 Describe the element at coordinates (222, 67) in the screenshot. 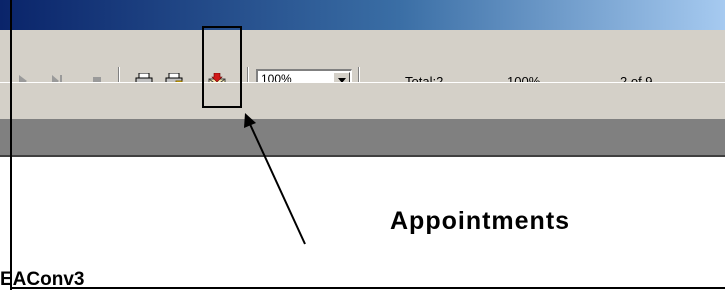

I see `annotation-highlight-box` at that location.